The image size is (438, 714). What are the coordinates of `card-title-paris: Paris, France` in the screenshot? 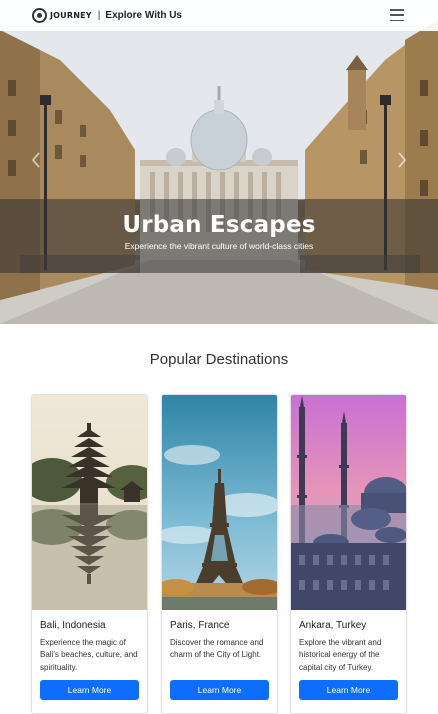 It's located at (200, 625).